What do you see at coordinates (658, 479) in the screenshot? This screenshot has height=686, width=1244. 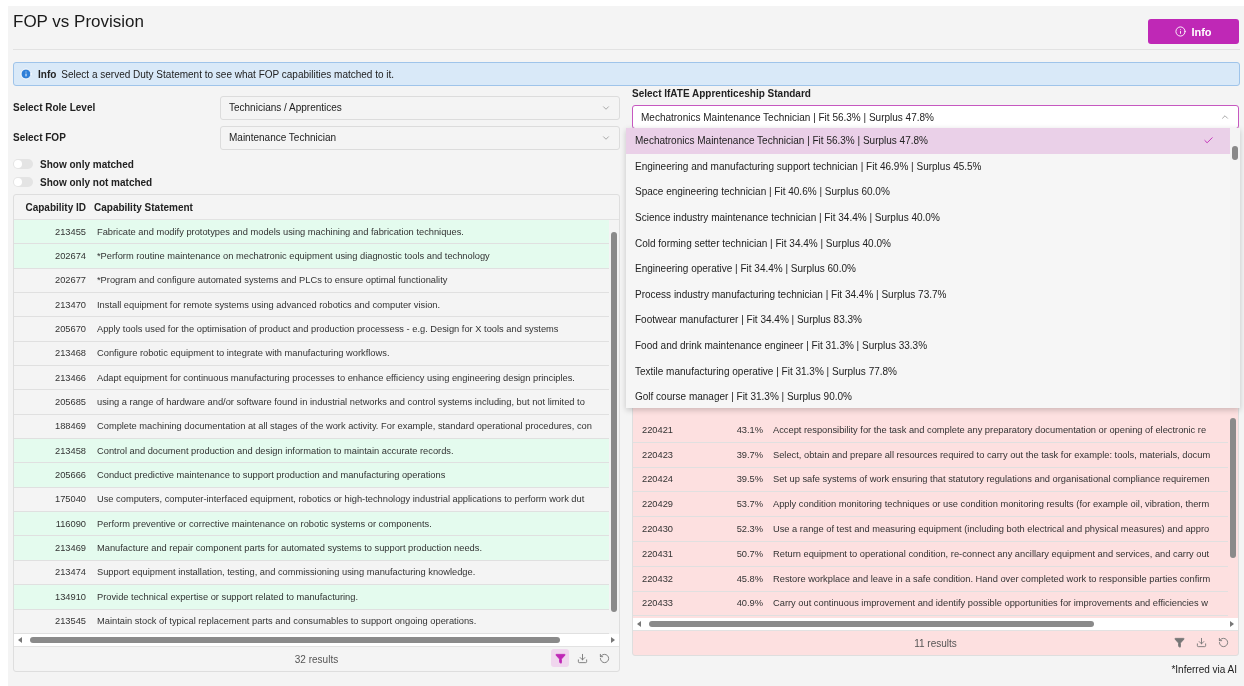 I see `table-cell-text: 220424` at bounding box center [658, 479].